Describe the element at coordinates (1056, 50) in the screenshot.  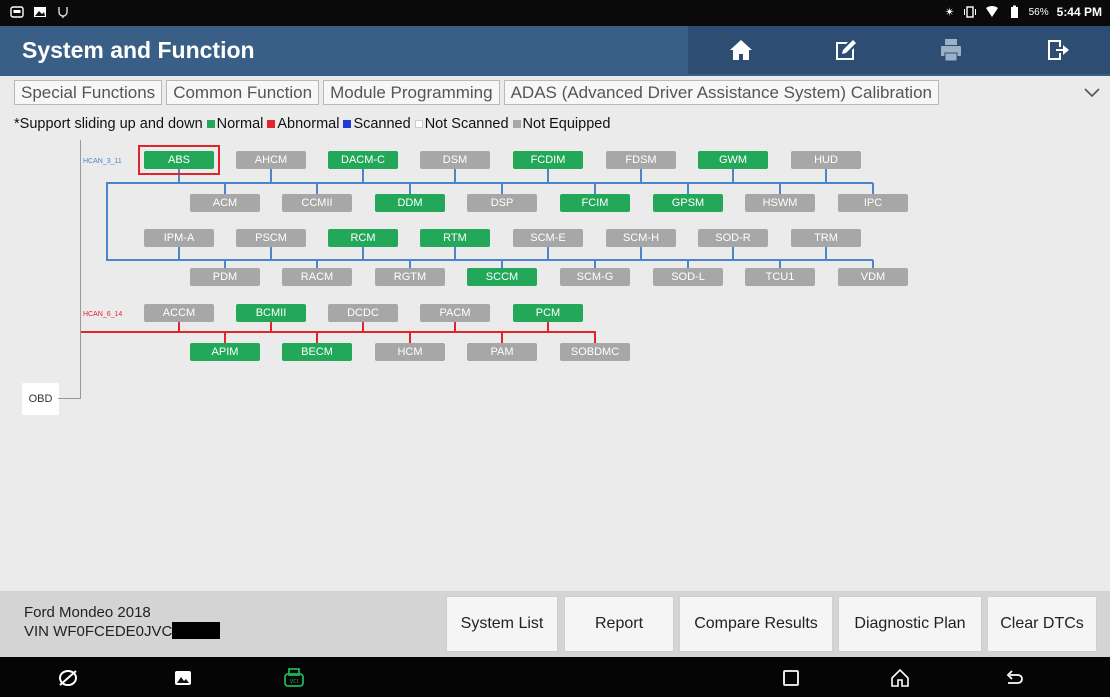
I see `exit-button` at that location.